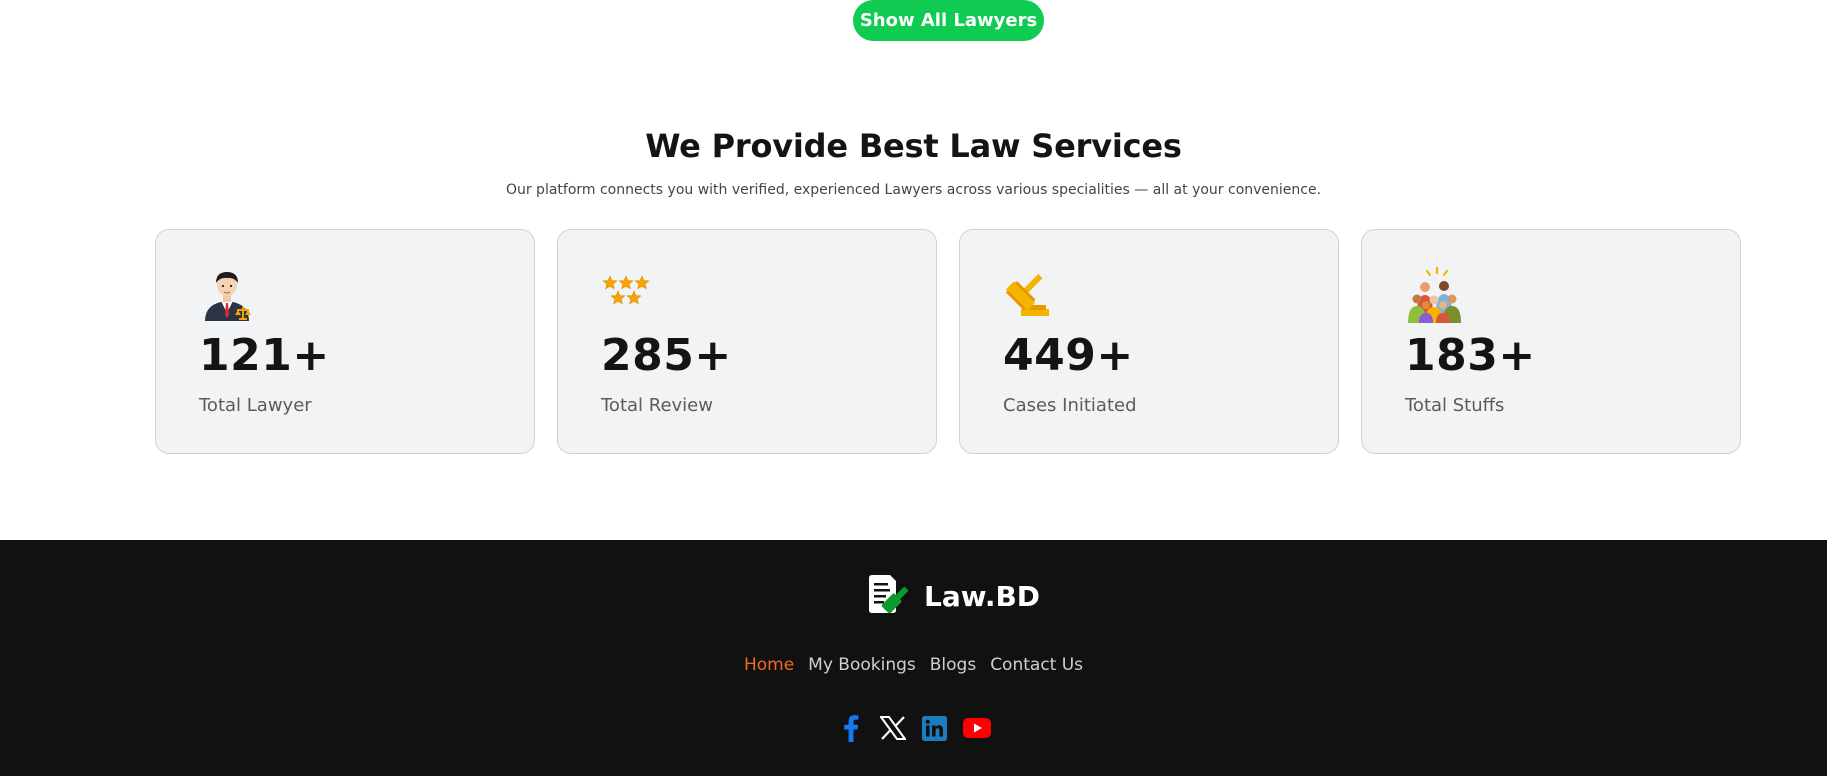  I want to click on stat-value: 183+, so click(1470, 355).